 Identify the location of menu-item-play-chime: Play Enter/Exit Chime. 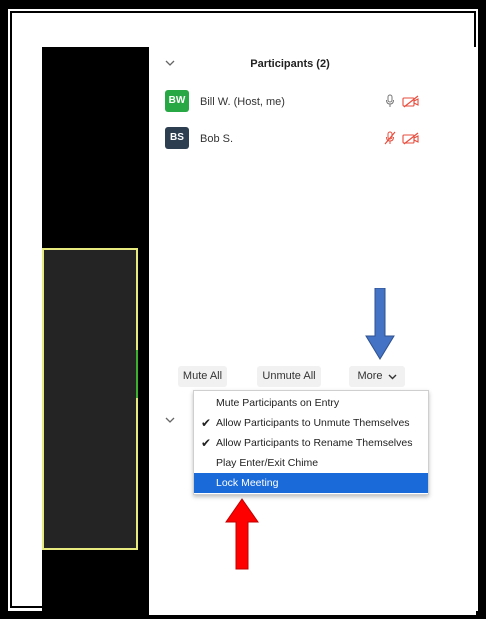
(311, 463).